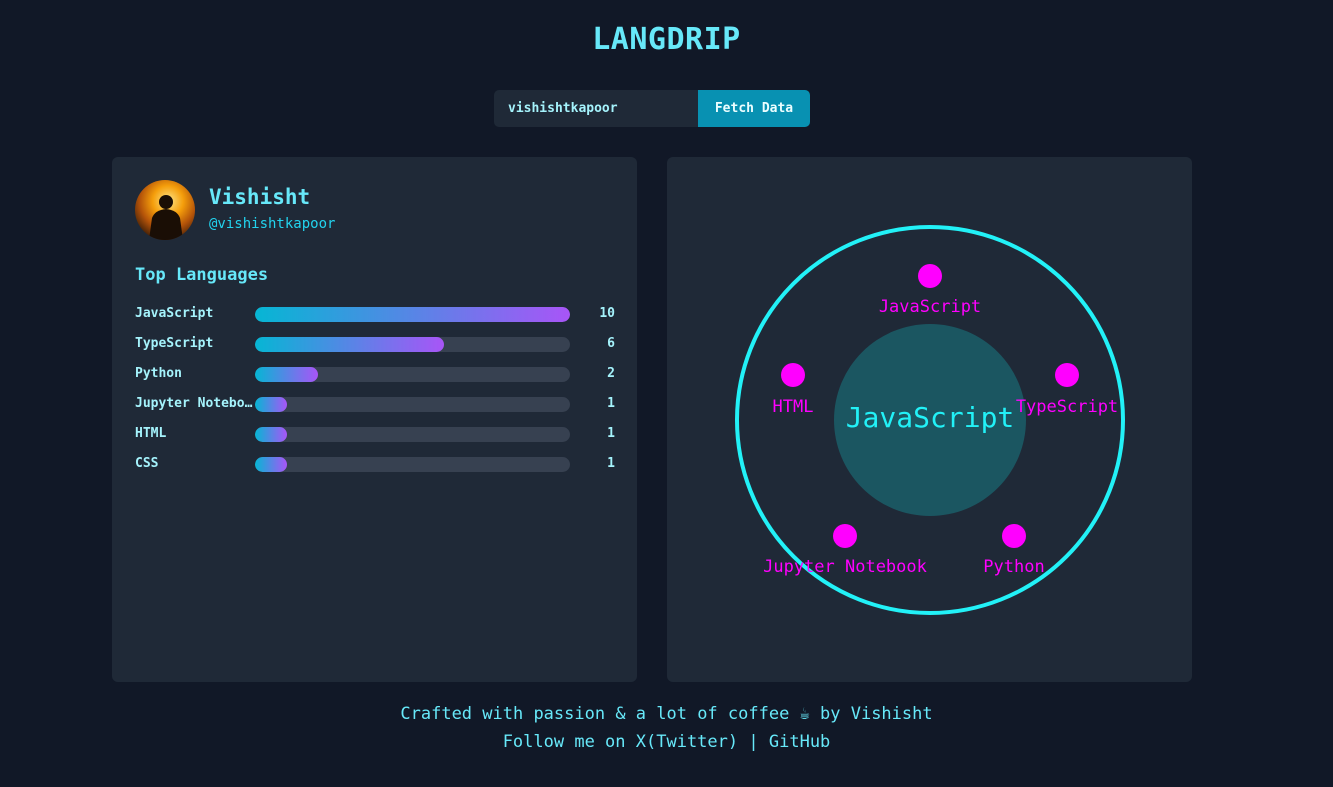 Image resolution: width=1333 pixels, height=787 pixels. I want to click on orbit-node: TypeScript, so click(1067, 390).